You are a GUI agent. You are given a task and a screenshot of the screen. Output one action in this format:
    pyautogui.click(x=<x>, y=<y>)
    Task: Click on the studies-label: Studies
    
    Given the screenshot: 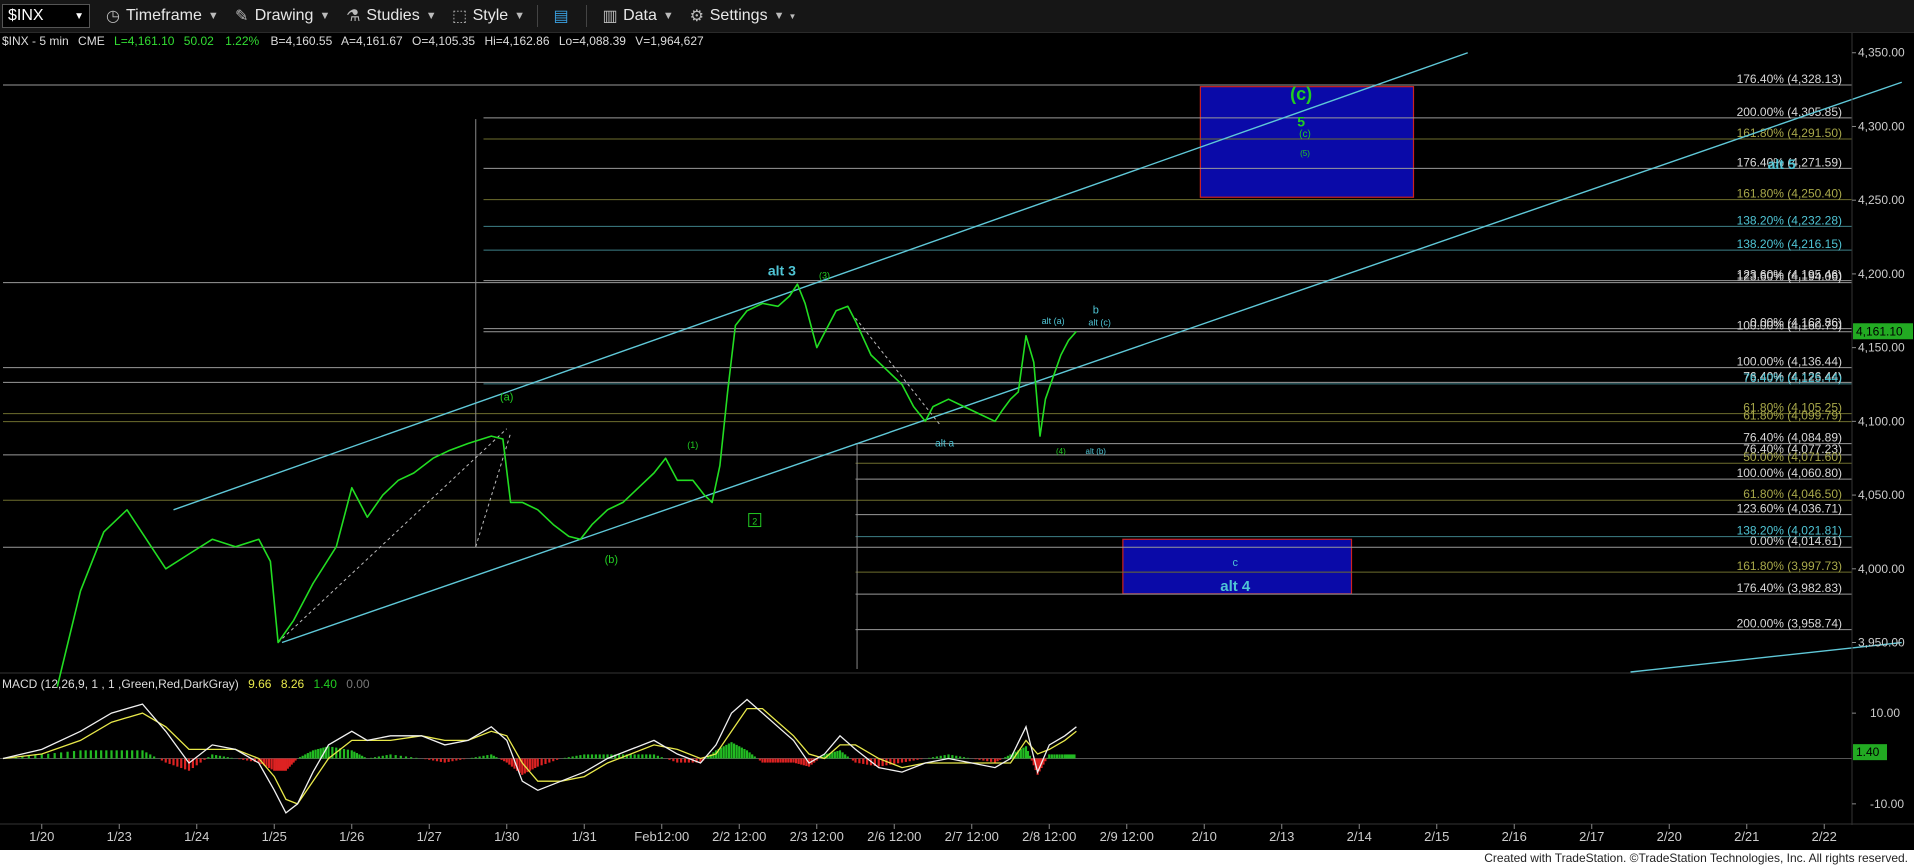 What is the action you would take?
    pyautogui.click(x=393, y=15)
    